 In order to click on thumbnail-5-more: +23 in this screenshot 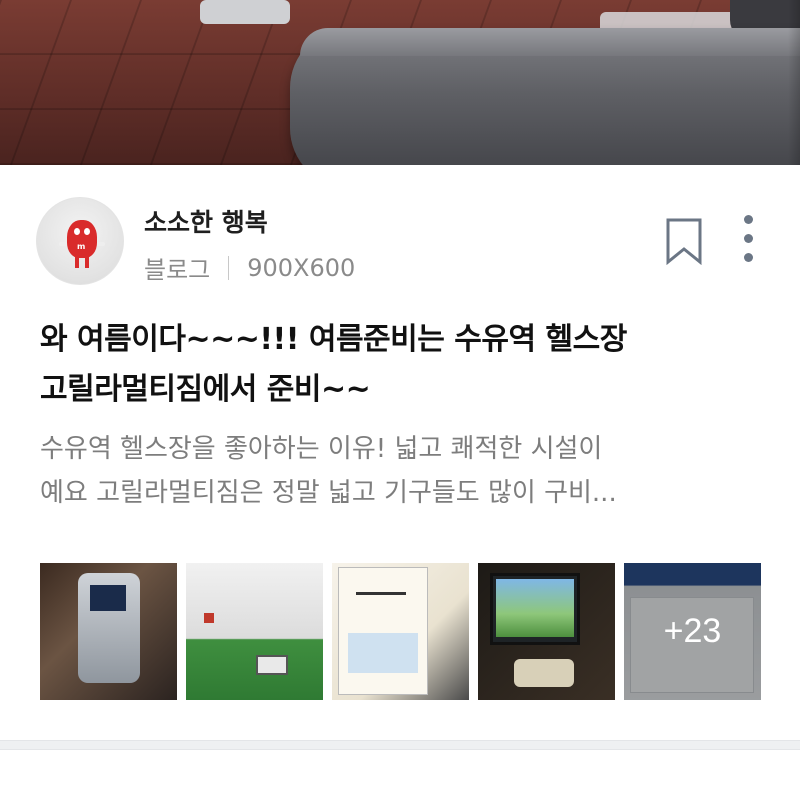, I will do `click(692, 631)`.